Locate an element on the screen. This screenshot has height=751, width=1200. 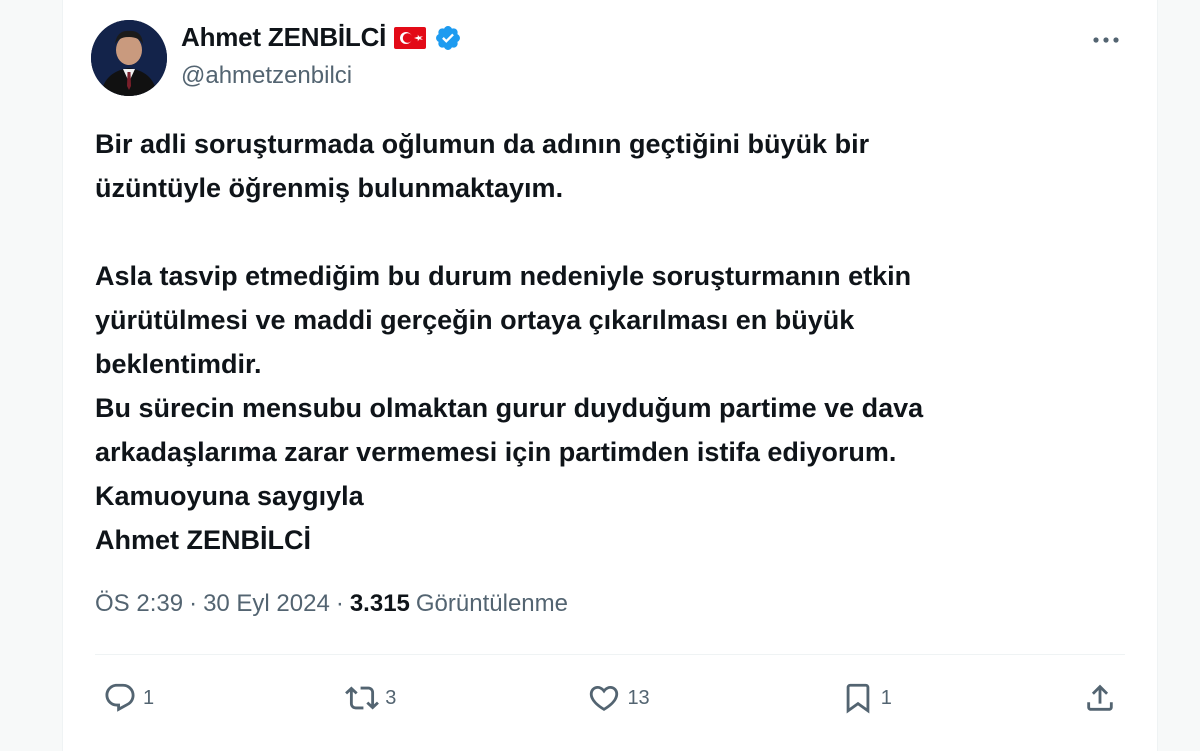
user-handle: @ahmetzenbilci is located at coordinates (266, 76).